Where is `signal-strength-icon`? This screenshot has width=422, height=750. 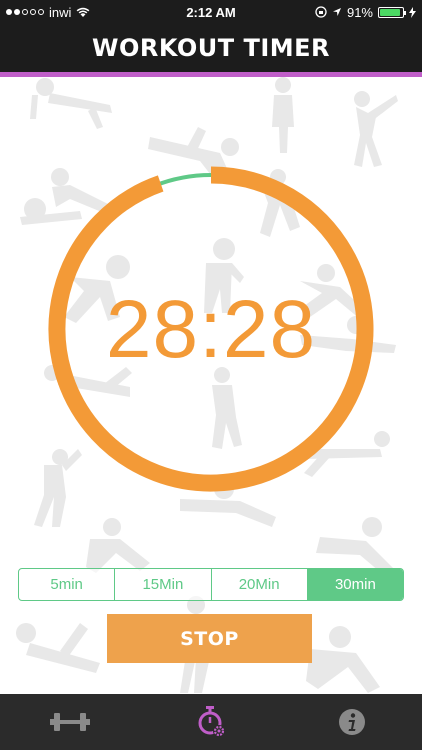 signal-strength-icon is located at coordinates (25, 12).